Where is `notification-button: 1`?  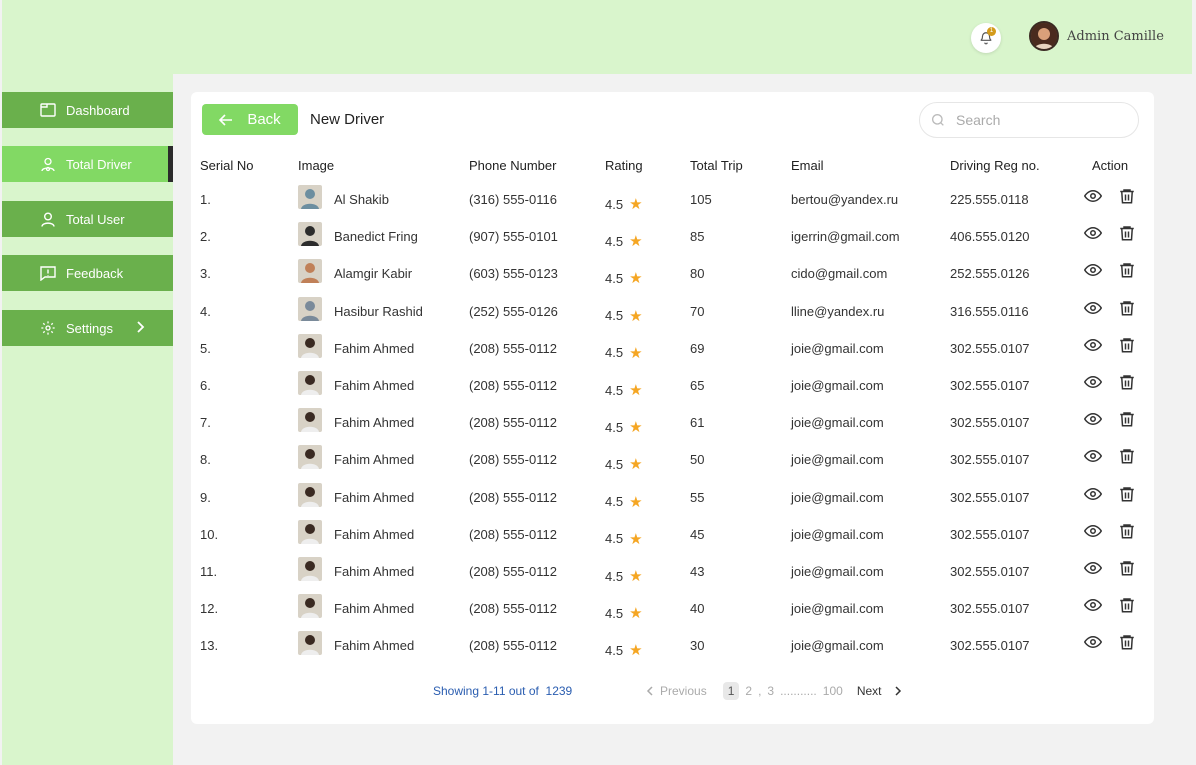
notification-button: 1 is located at coordinates (986, 38).